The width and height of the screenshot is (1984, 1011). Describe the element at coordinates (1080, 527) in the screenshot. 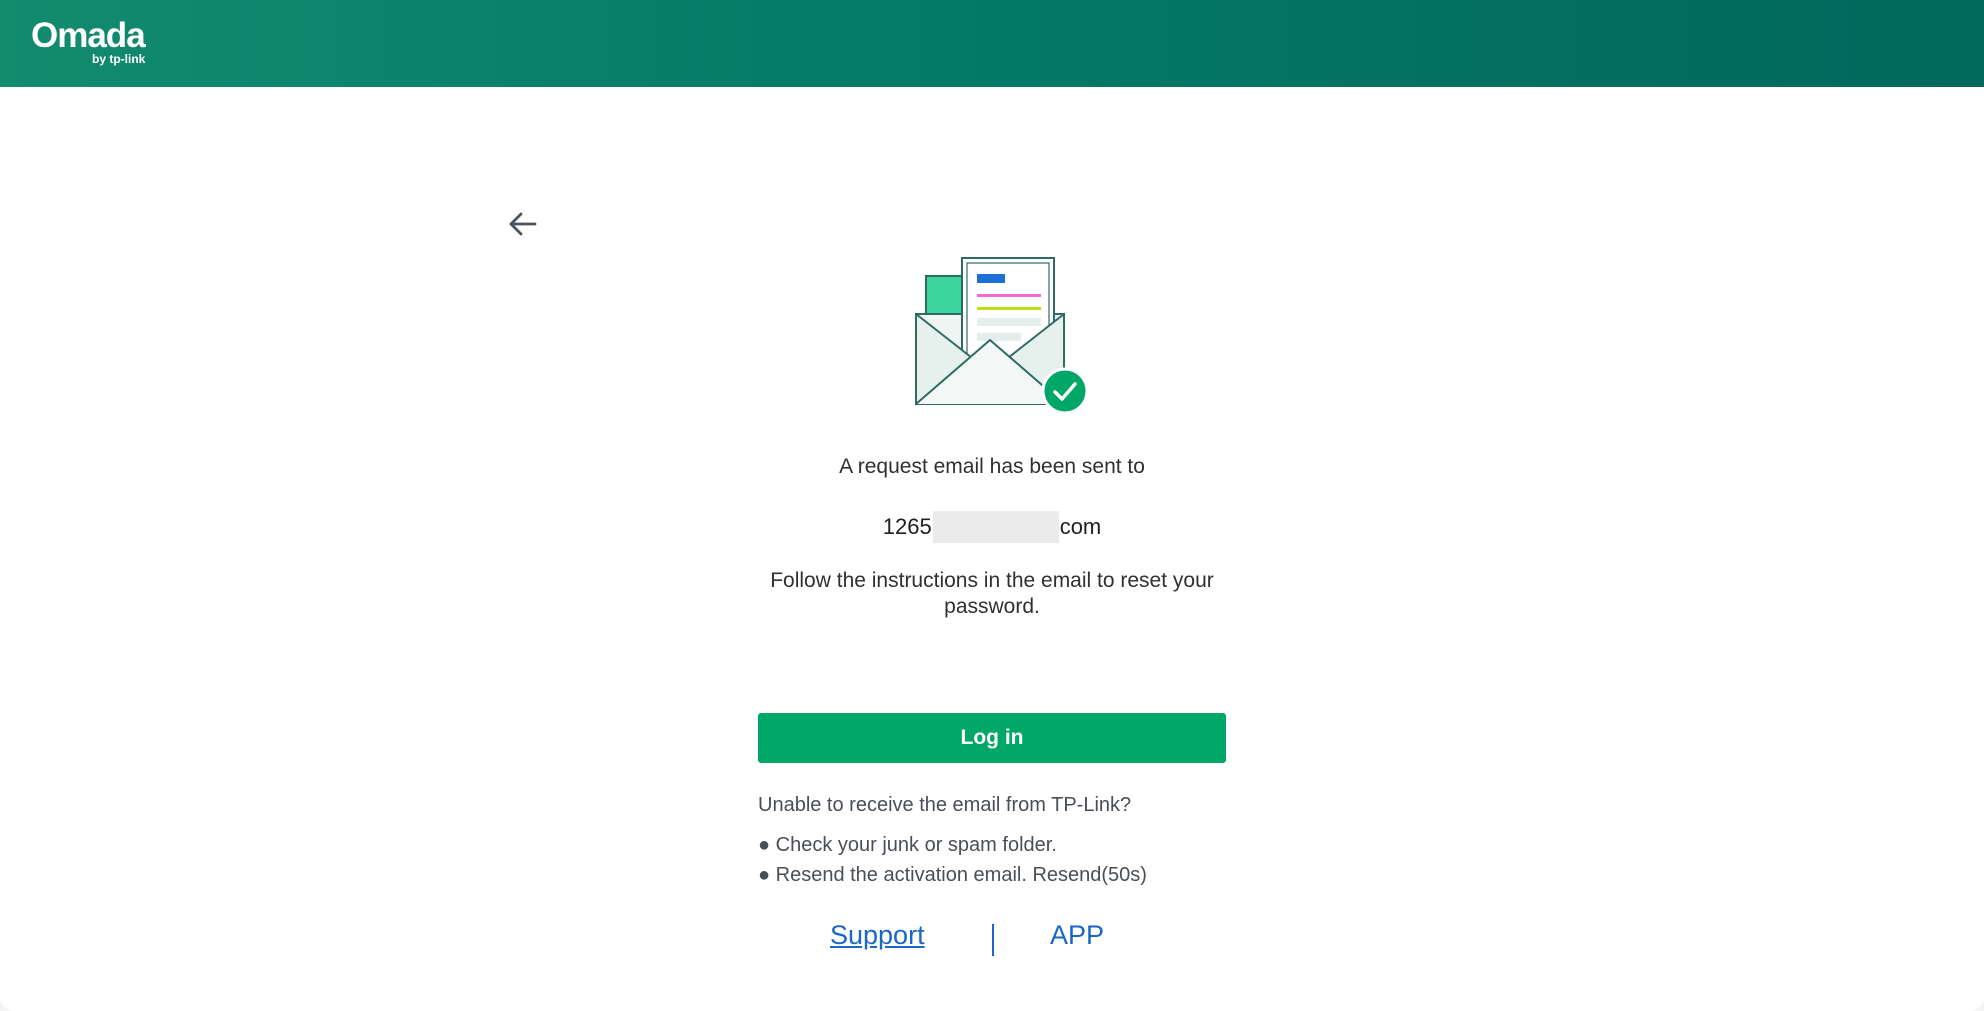

I see `email-suffix: com` at that location.